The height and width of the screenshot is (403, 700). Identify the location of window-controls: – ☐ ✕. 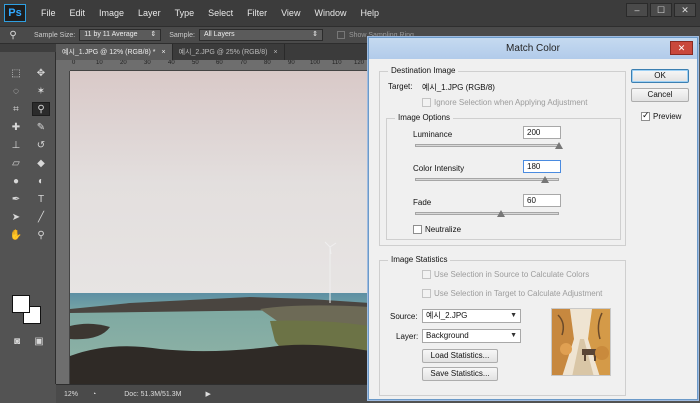
(661, 10).